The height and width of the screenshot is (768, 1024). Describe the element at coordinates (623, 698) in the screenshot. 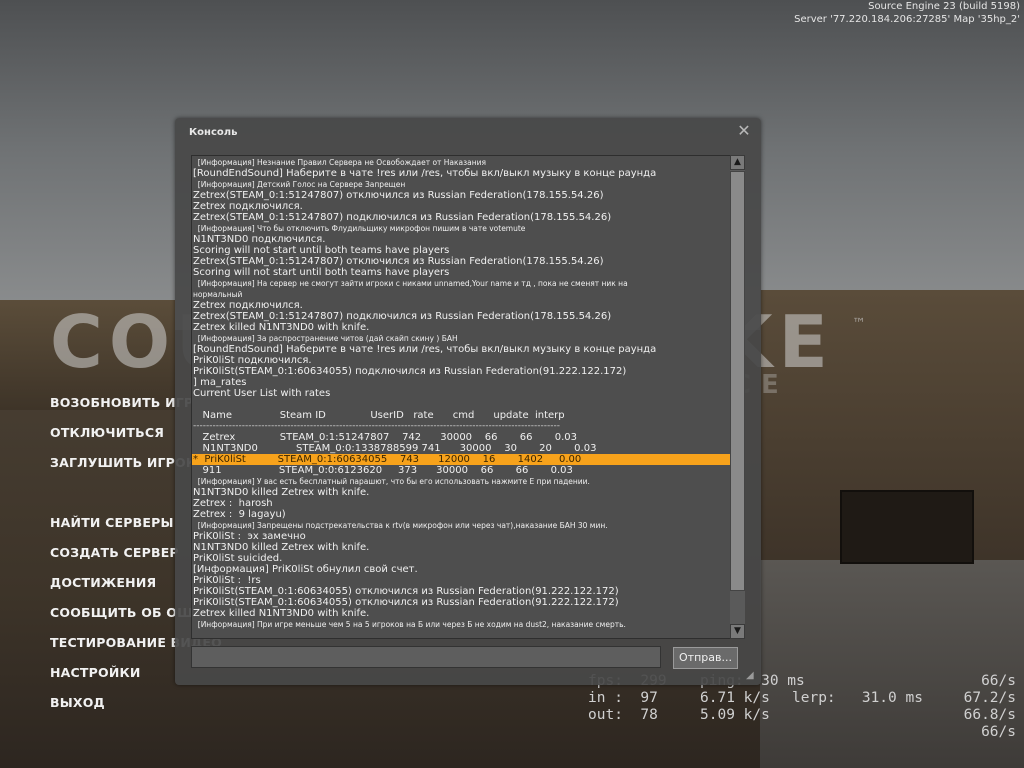

I see `net-in: in : 97` at that location.